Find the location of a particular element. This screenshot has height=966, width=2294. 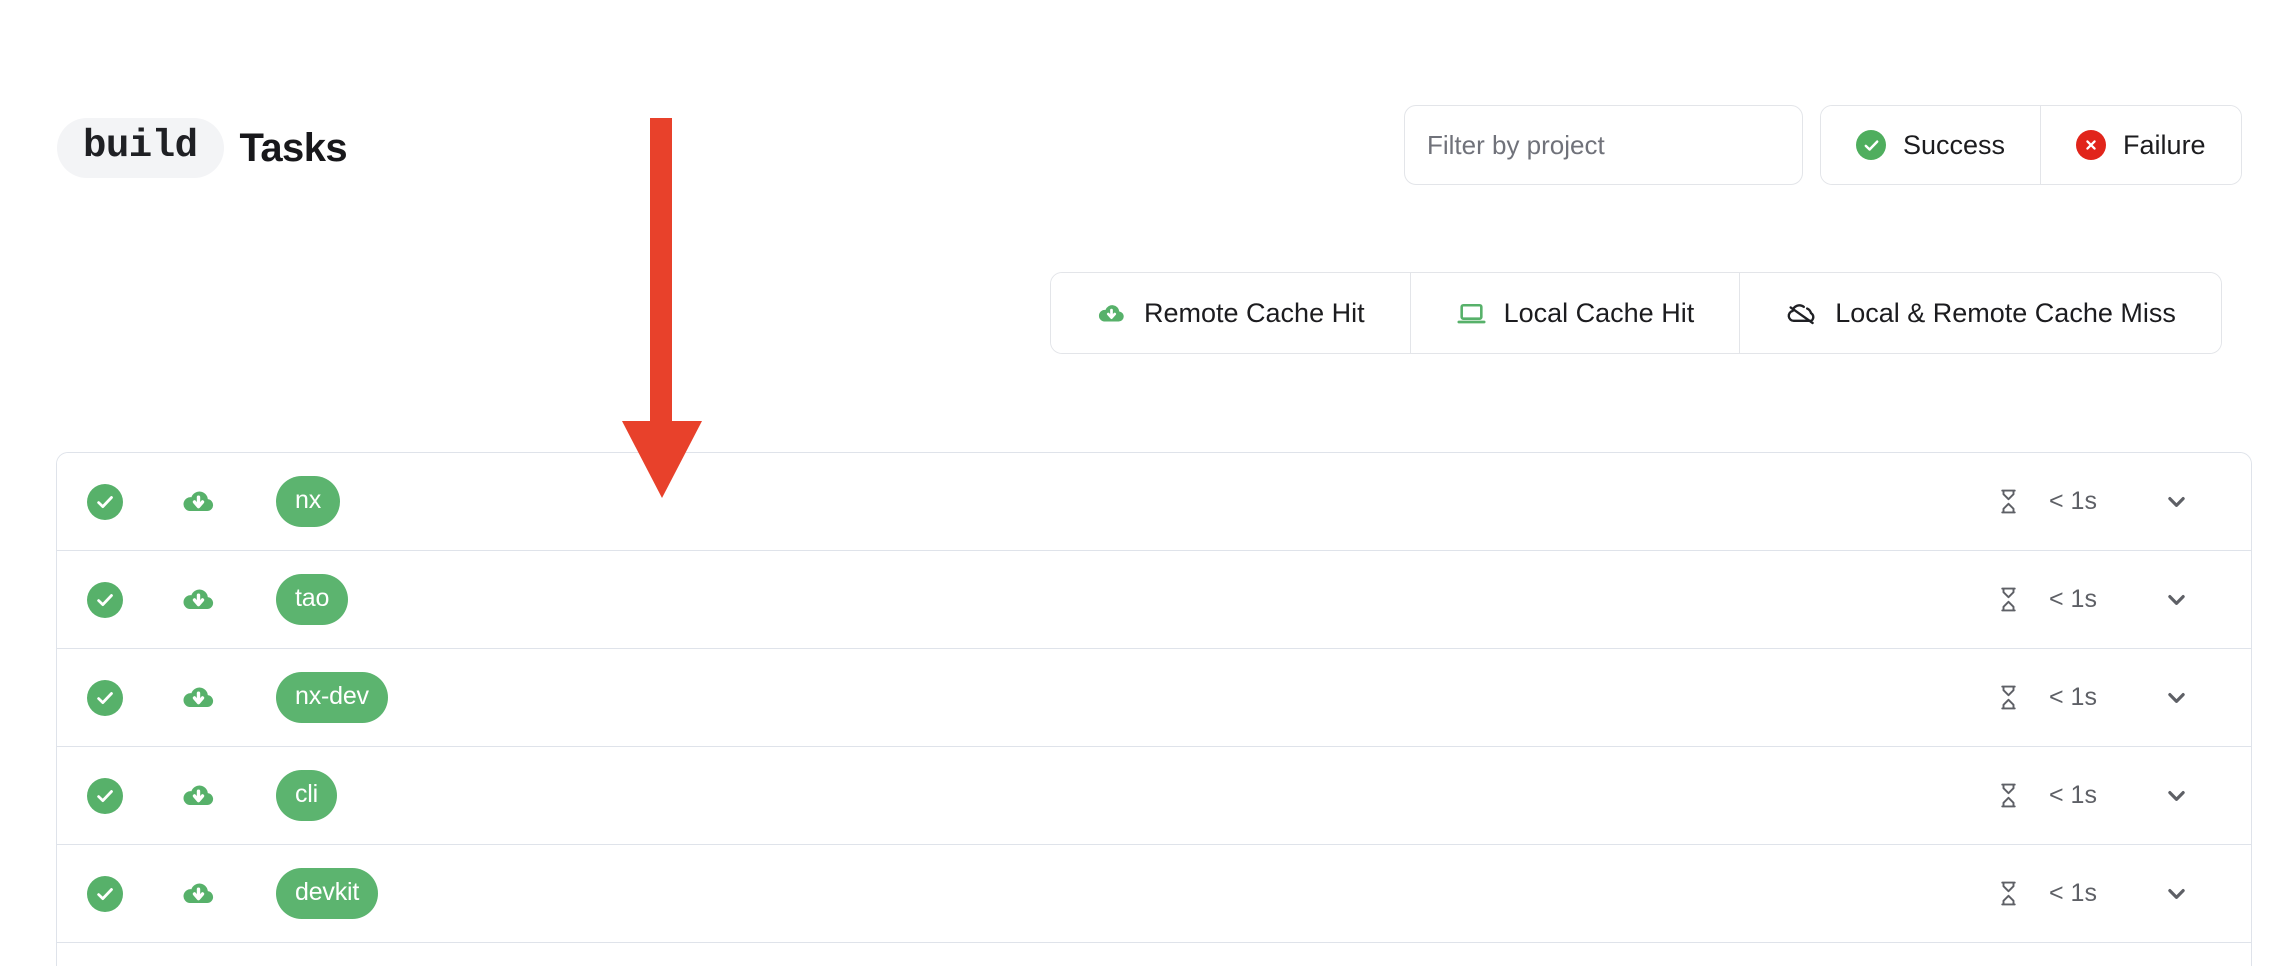

task-project-cell: tao is located at coordinates (296, 599).